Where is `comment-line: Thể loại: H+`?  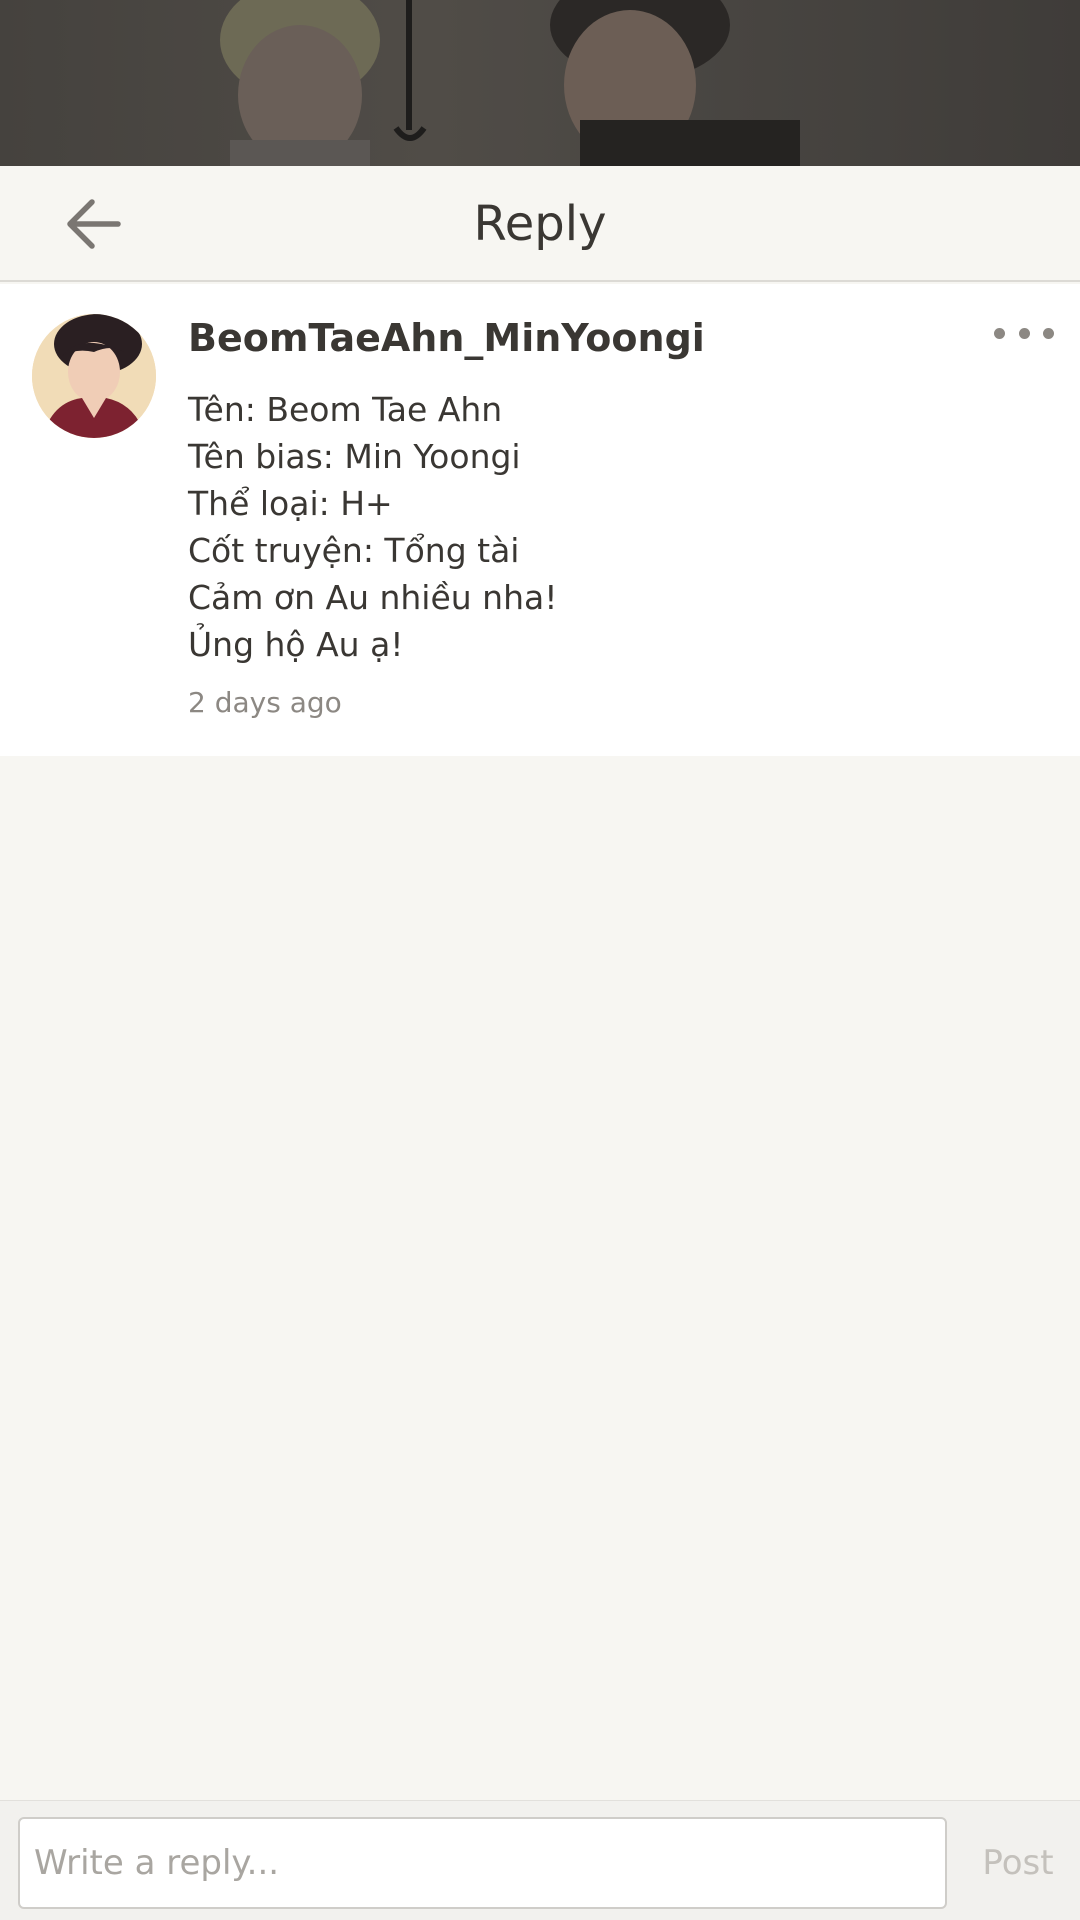 comment-line: Thể loại: H+ is located at coordinates (290, 503).